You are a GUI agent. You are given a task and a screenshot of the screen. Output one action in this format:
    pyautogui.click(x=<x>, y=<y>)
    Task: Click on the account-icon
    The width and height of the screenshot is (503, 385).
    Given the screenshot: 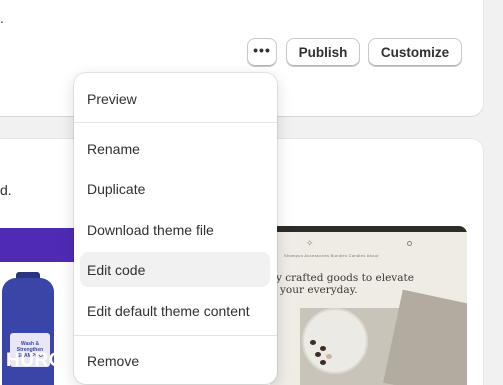 What is the action you would take?
    pyautogui.click(x=409, y=243)
    